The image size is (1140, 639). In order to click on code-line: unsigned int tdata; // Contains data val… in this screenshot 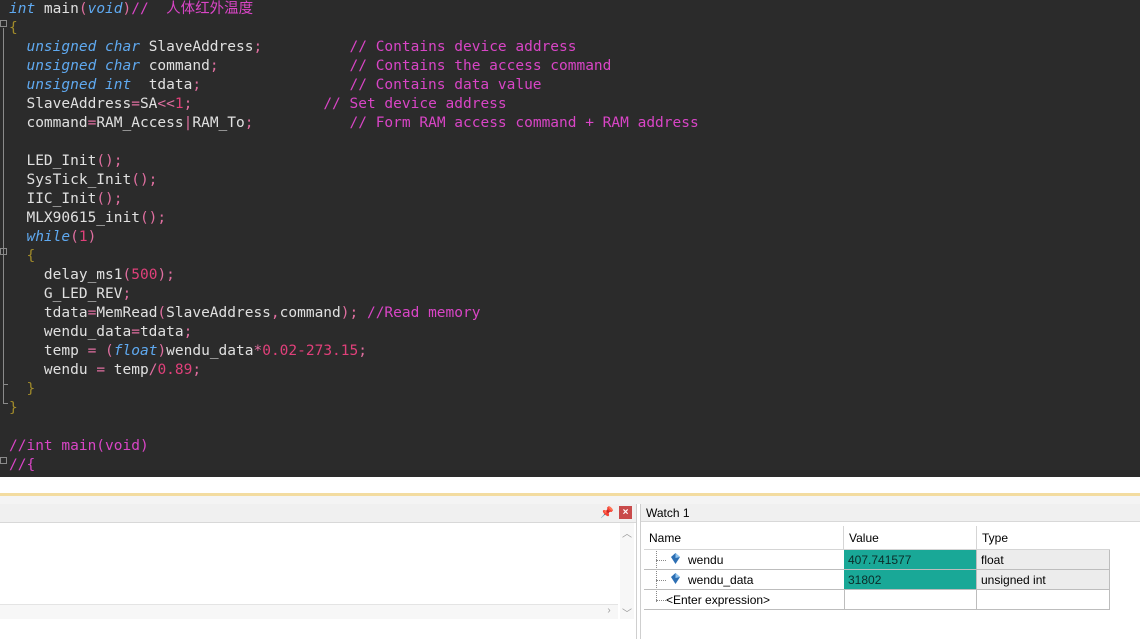, I will do `click(354, 85)`.